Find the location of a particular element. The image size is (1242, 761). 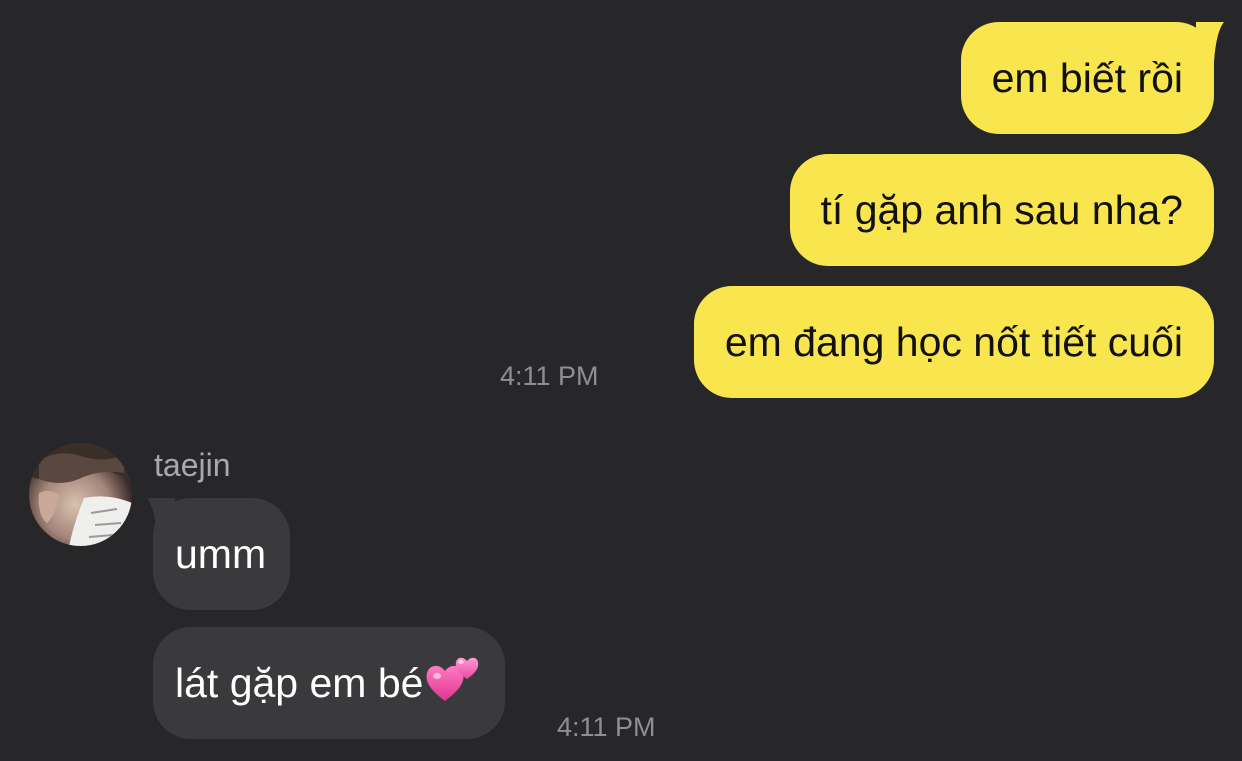

outgoing-message: em biết rồi is located at coordinates (1087, 78).